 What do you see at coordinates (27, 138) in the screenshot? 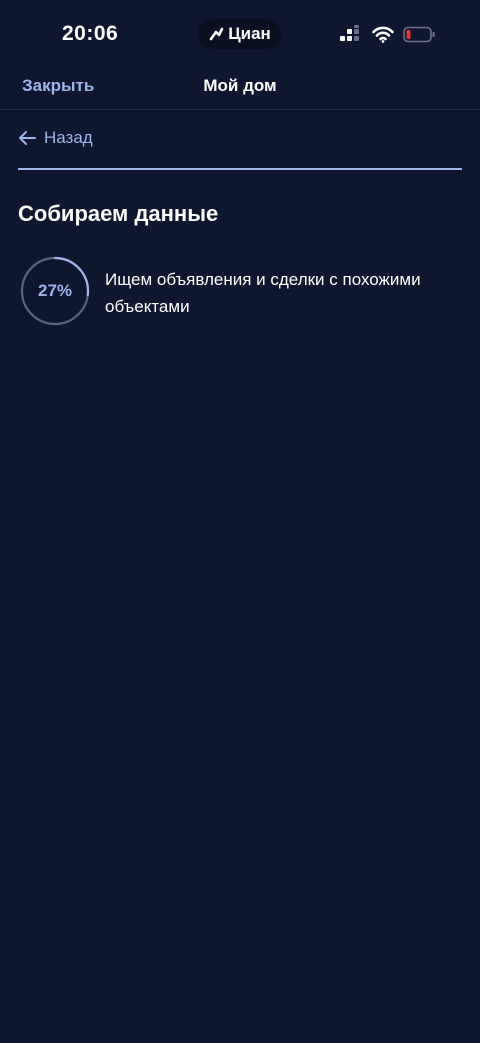
I see `arrow-left-icon` at bounding box center [27, 138].